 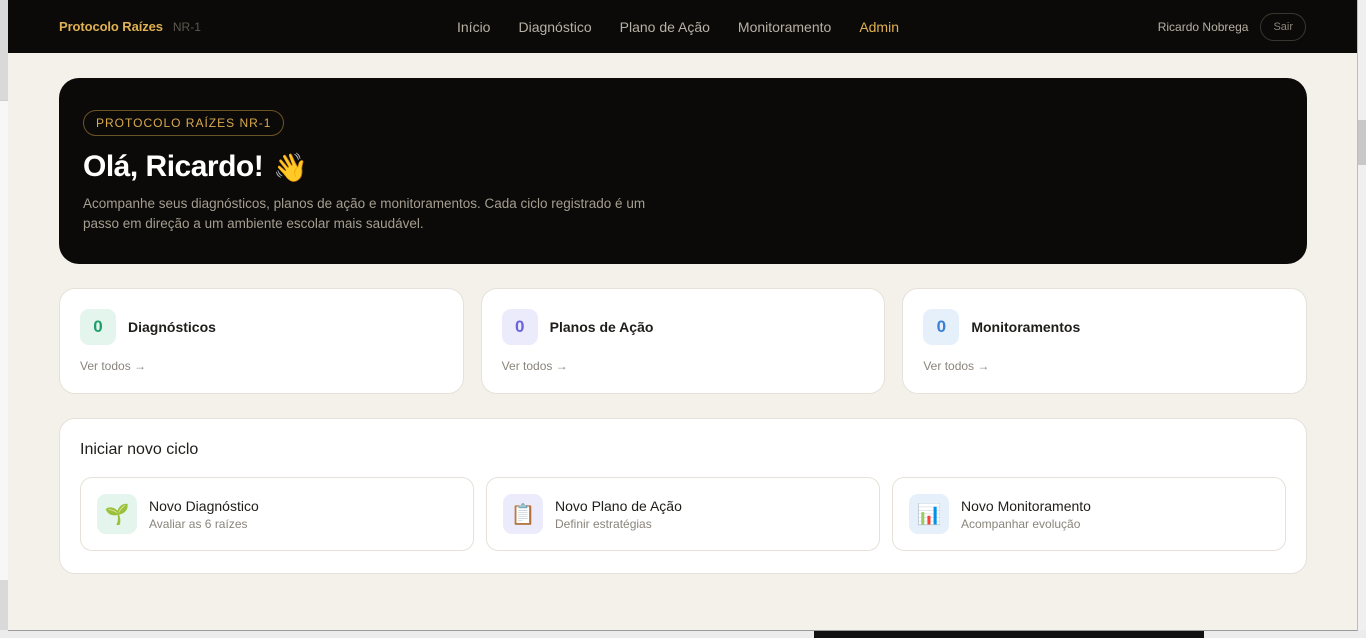 What do you see at coordinates (1104, 366) in the screenshot?
I see `view-all-monitoramentos-link: Ver todos →` at bounding box center [1104, 366].